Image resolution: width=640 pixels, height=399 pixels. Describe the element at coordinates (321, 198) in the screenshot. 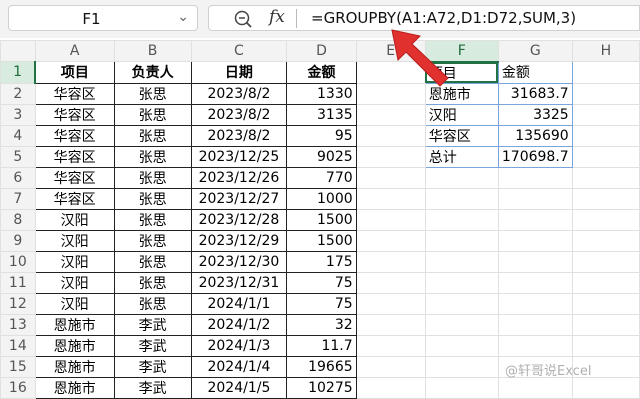

I see `cell: 1000` at that location.